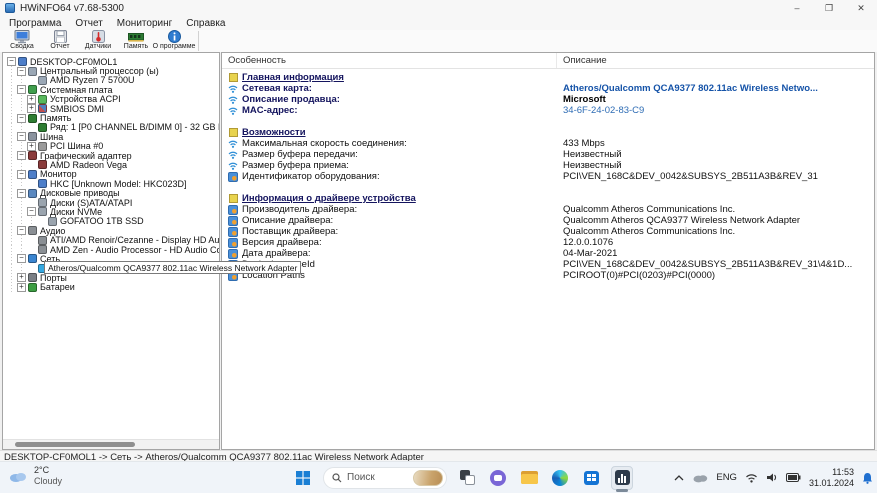 This screenshot has height=493, width=877. I want to click on toolbar-button-2: Датчики, so click(98, 41).